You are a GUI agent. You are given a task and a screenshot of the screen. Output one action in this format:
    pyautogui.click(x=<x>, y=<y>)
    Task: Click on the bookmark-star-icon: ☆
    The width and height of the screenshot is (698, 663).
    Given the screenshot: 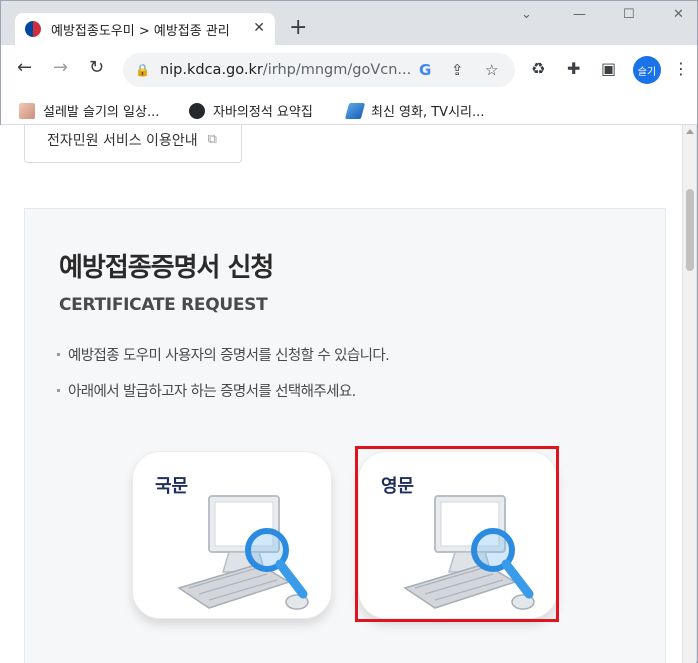 What is the action you would take?
    pyautogui.click(x=491, y=70)
    